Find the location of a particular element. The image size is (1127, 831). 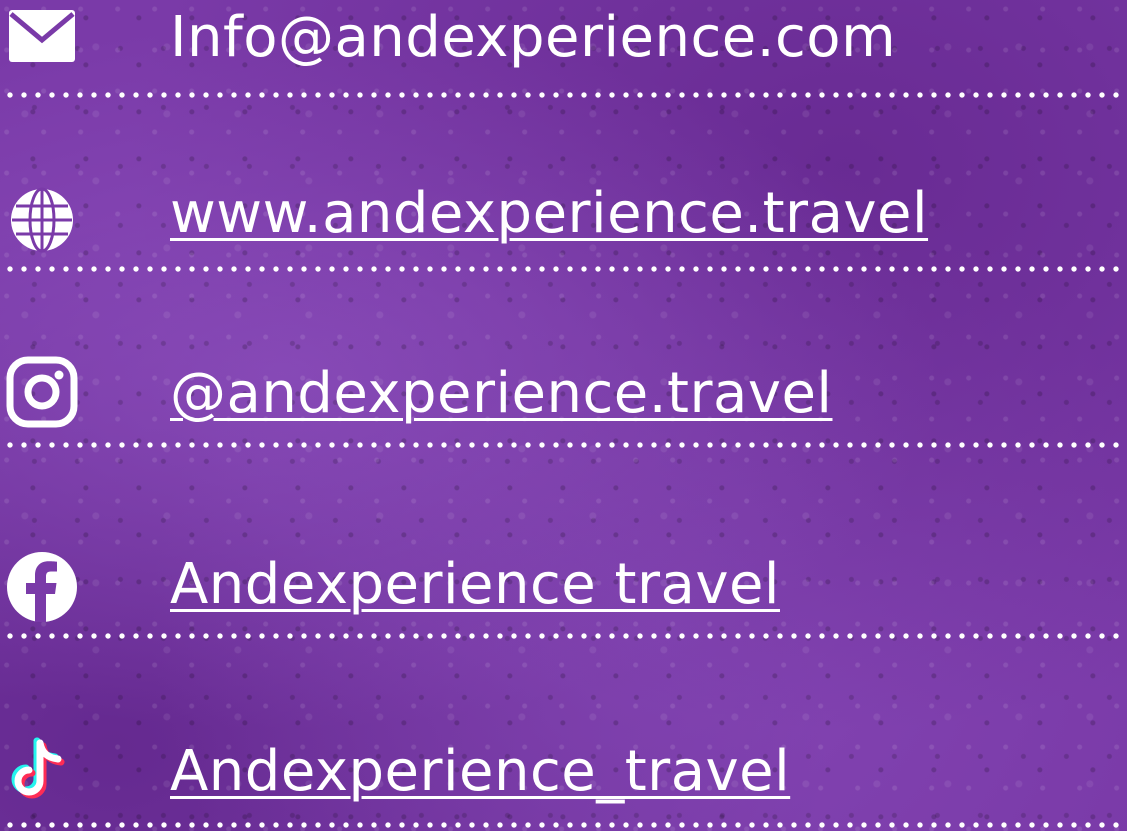

tiktok-icon is located at coordinates (42, 770).